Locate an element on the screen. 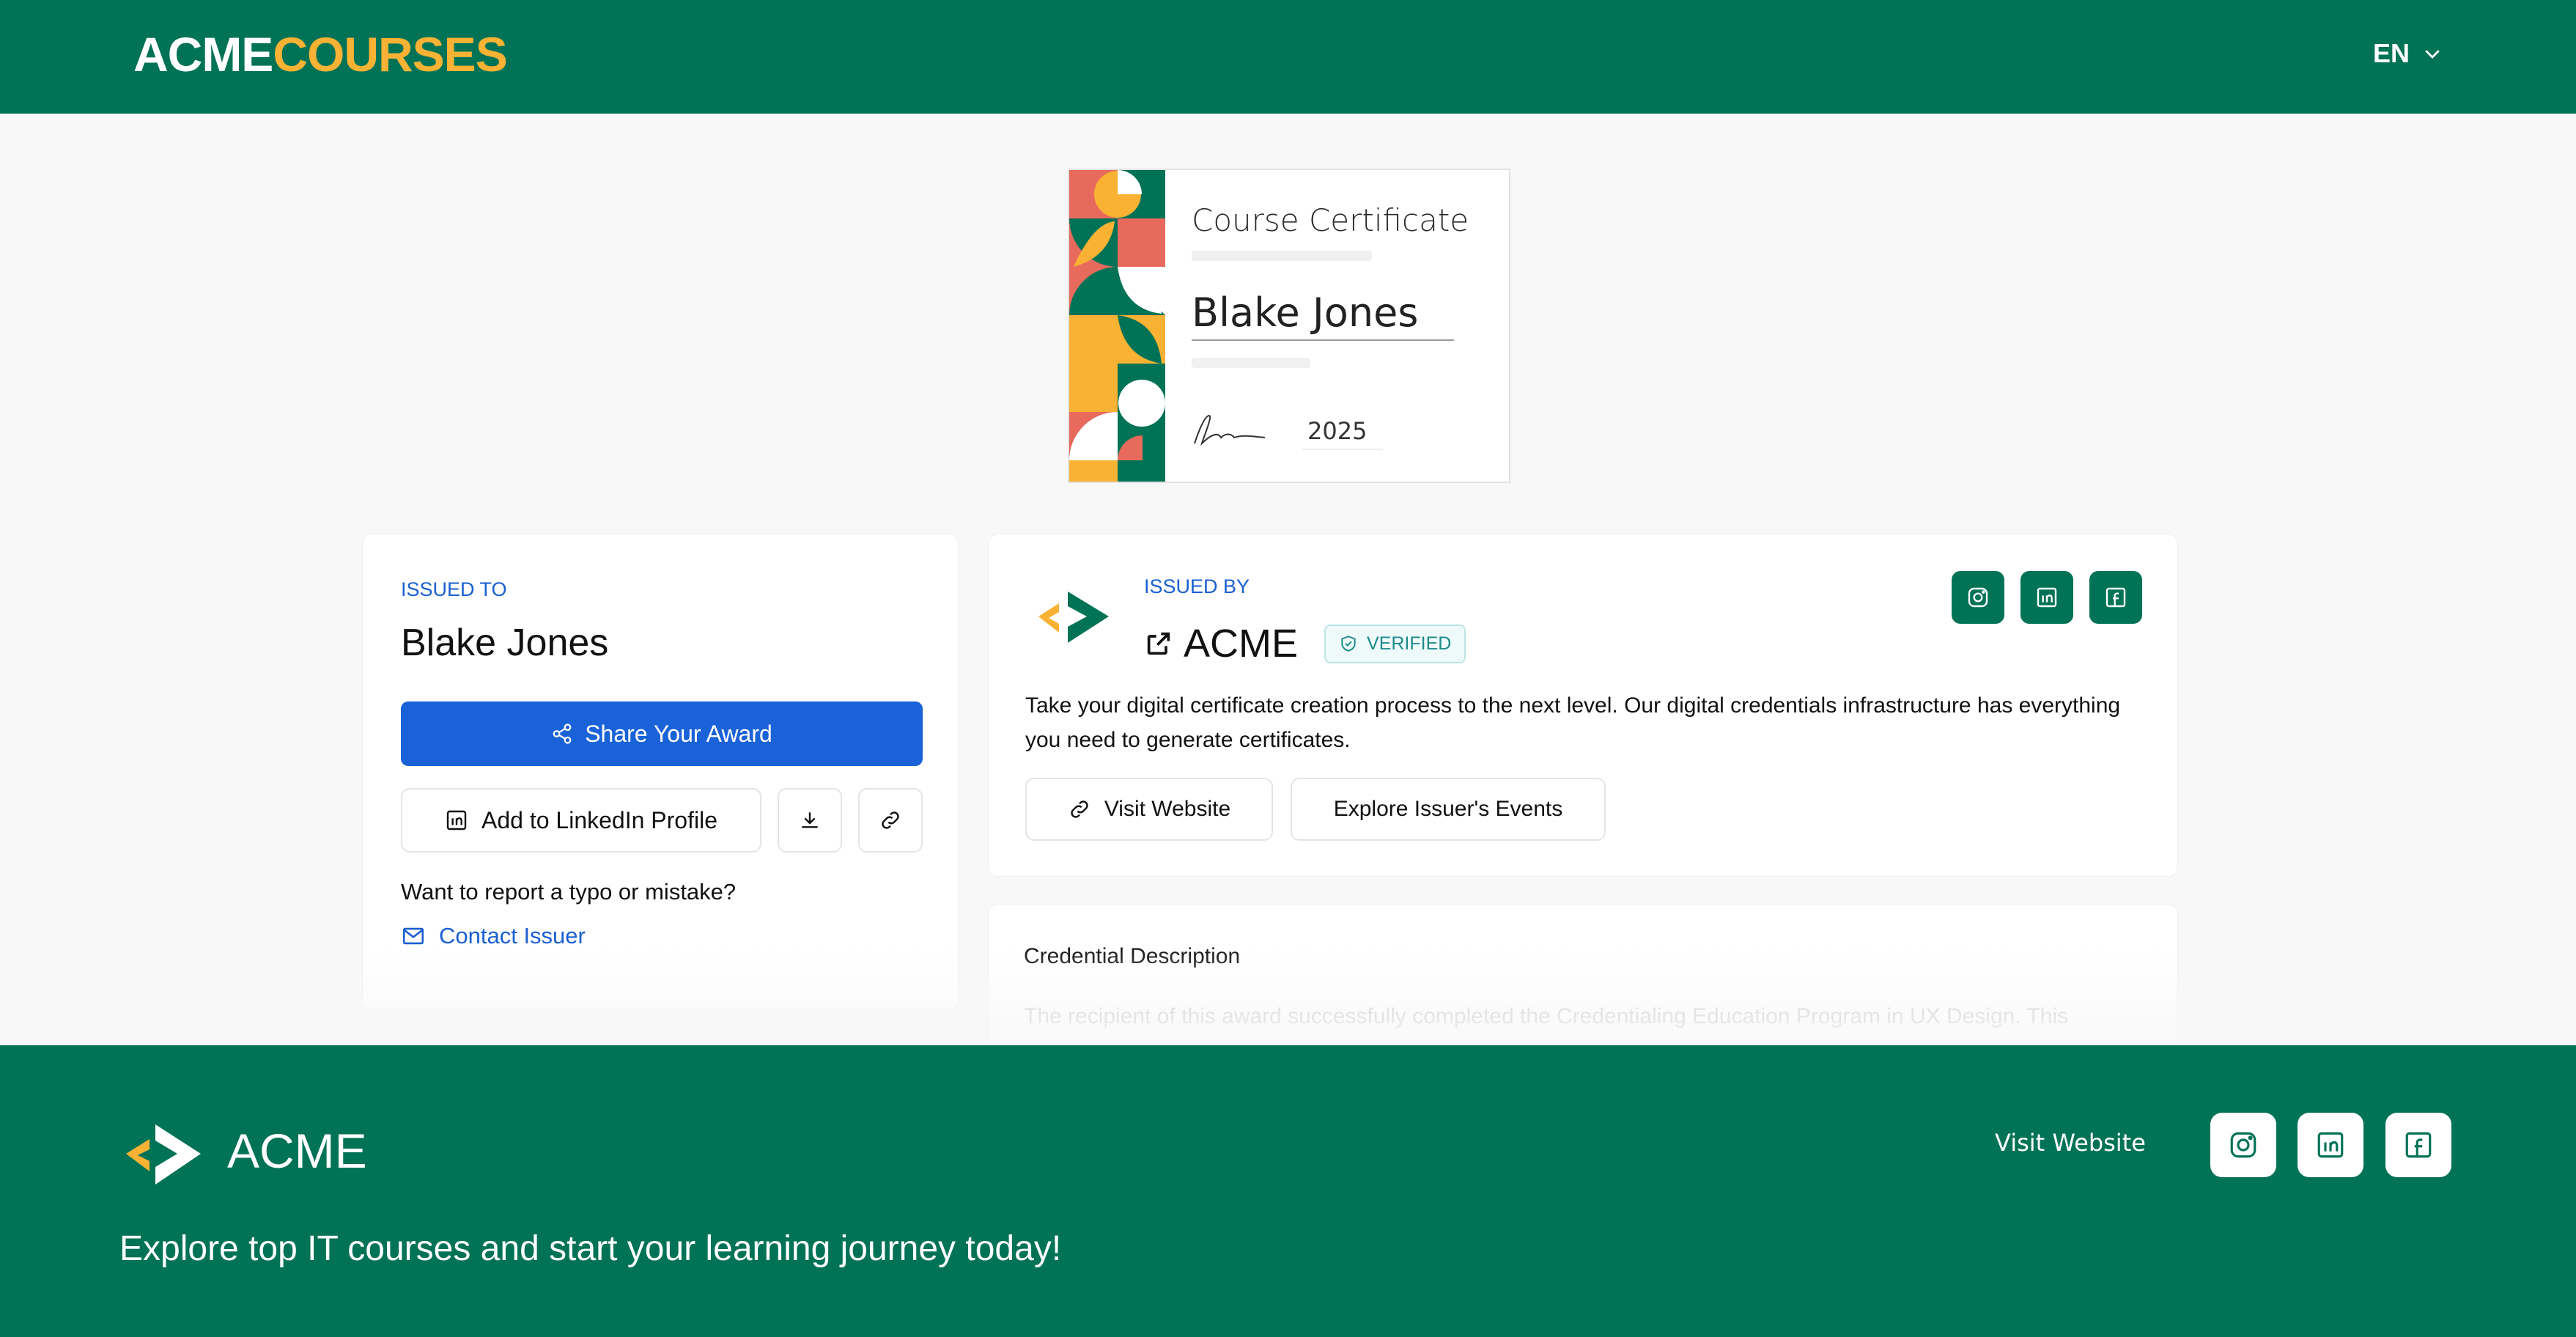 The height and width of the screenshot is (1337, 2576). share-award-button: Share Your Award is located at coordinates (662, 733).